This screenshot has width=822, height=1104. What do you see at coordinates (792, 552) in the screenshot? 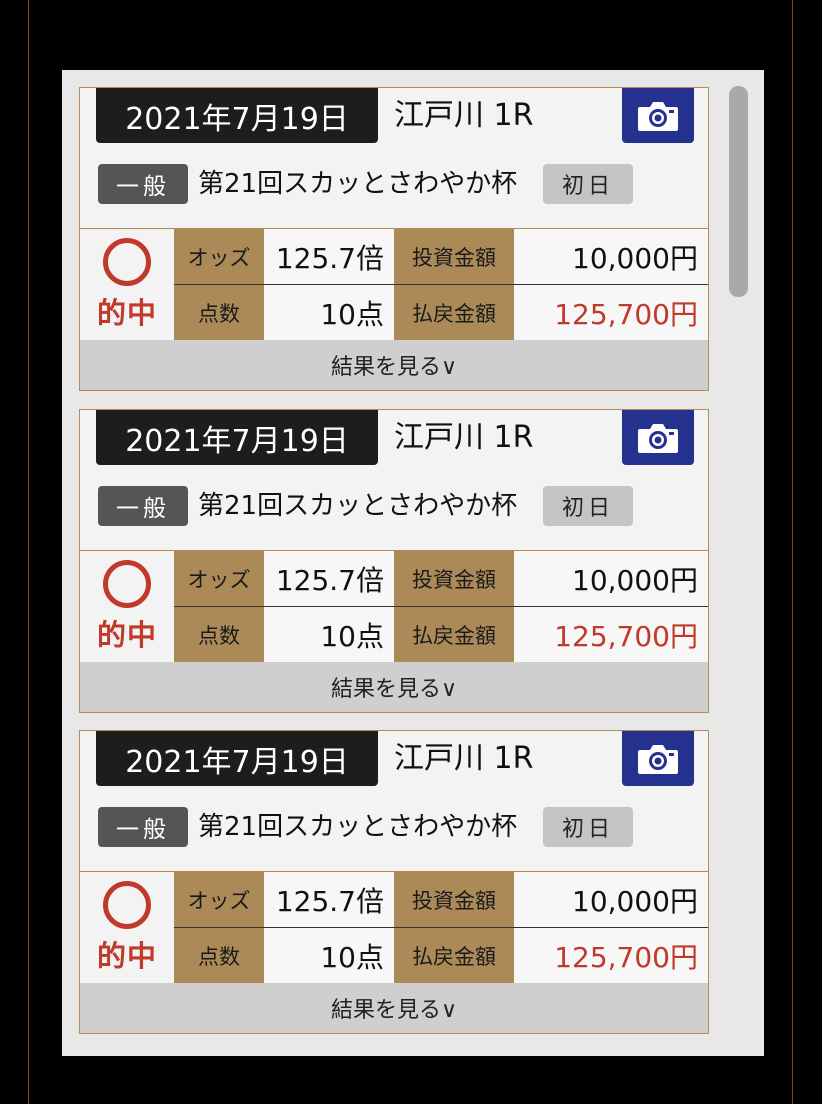
I see `right-edge-line` at bounding box center [792, 552].